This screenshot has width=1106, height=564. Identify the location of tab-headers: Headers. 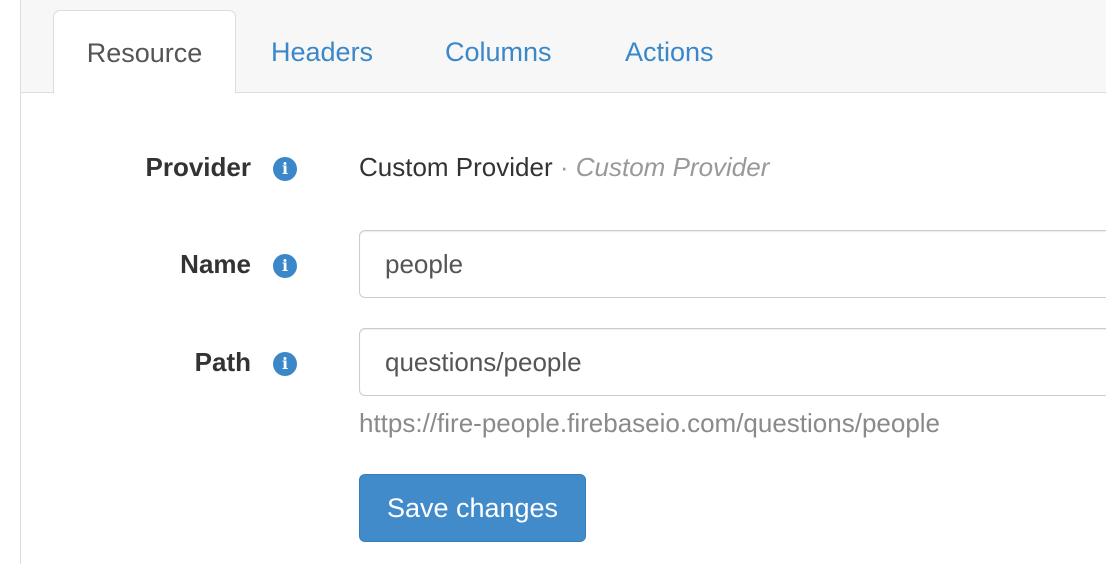
(322, 52).